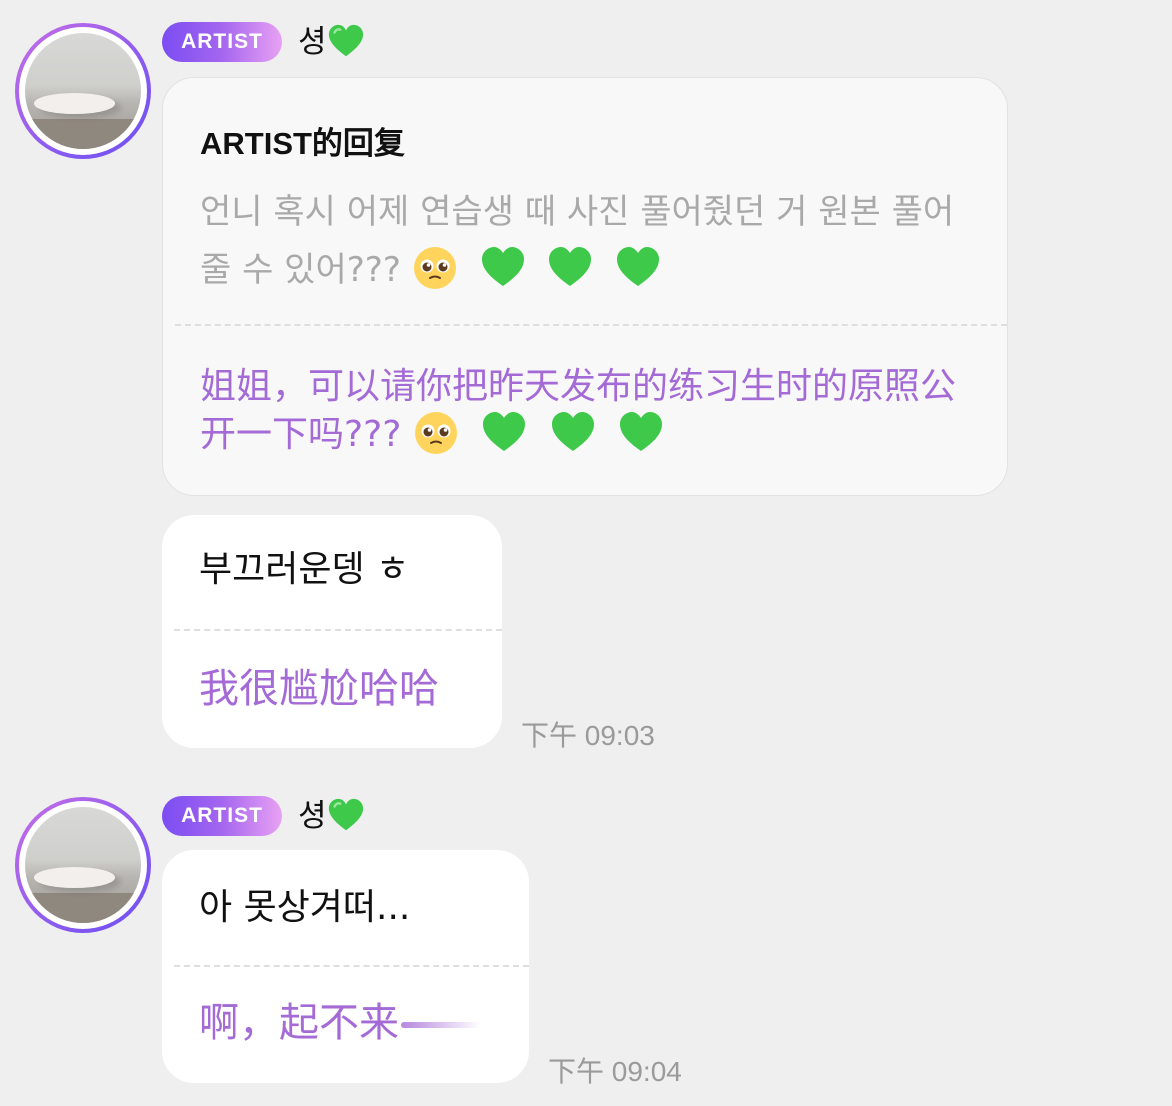 This screenshot has width=1172, height=1106. What do you see at coordinates (340, 1023) in the screenshot?
I see `message-translation: 啊，起不来` at bounding box center [340, 1023].